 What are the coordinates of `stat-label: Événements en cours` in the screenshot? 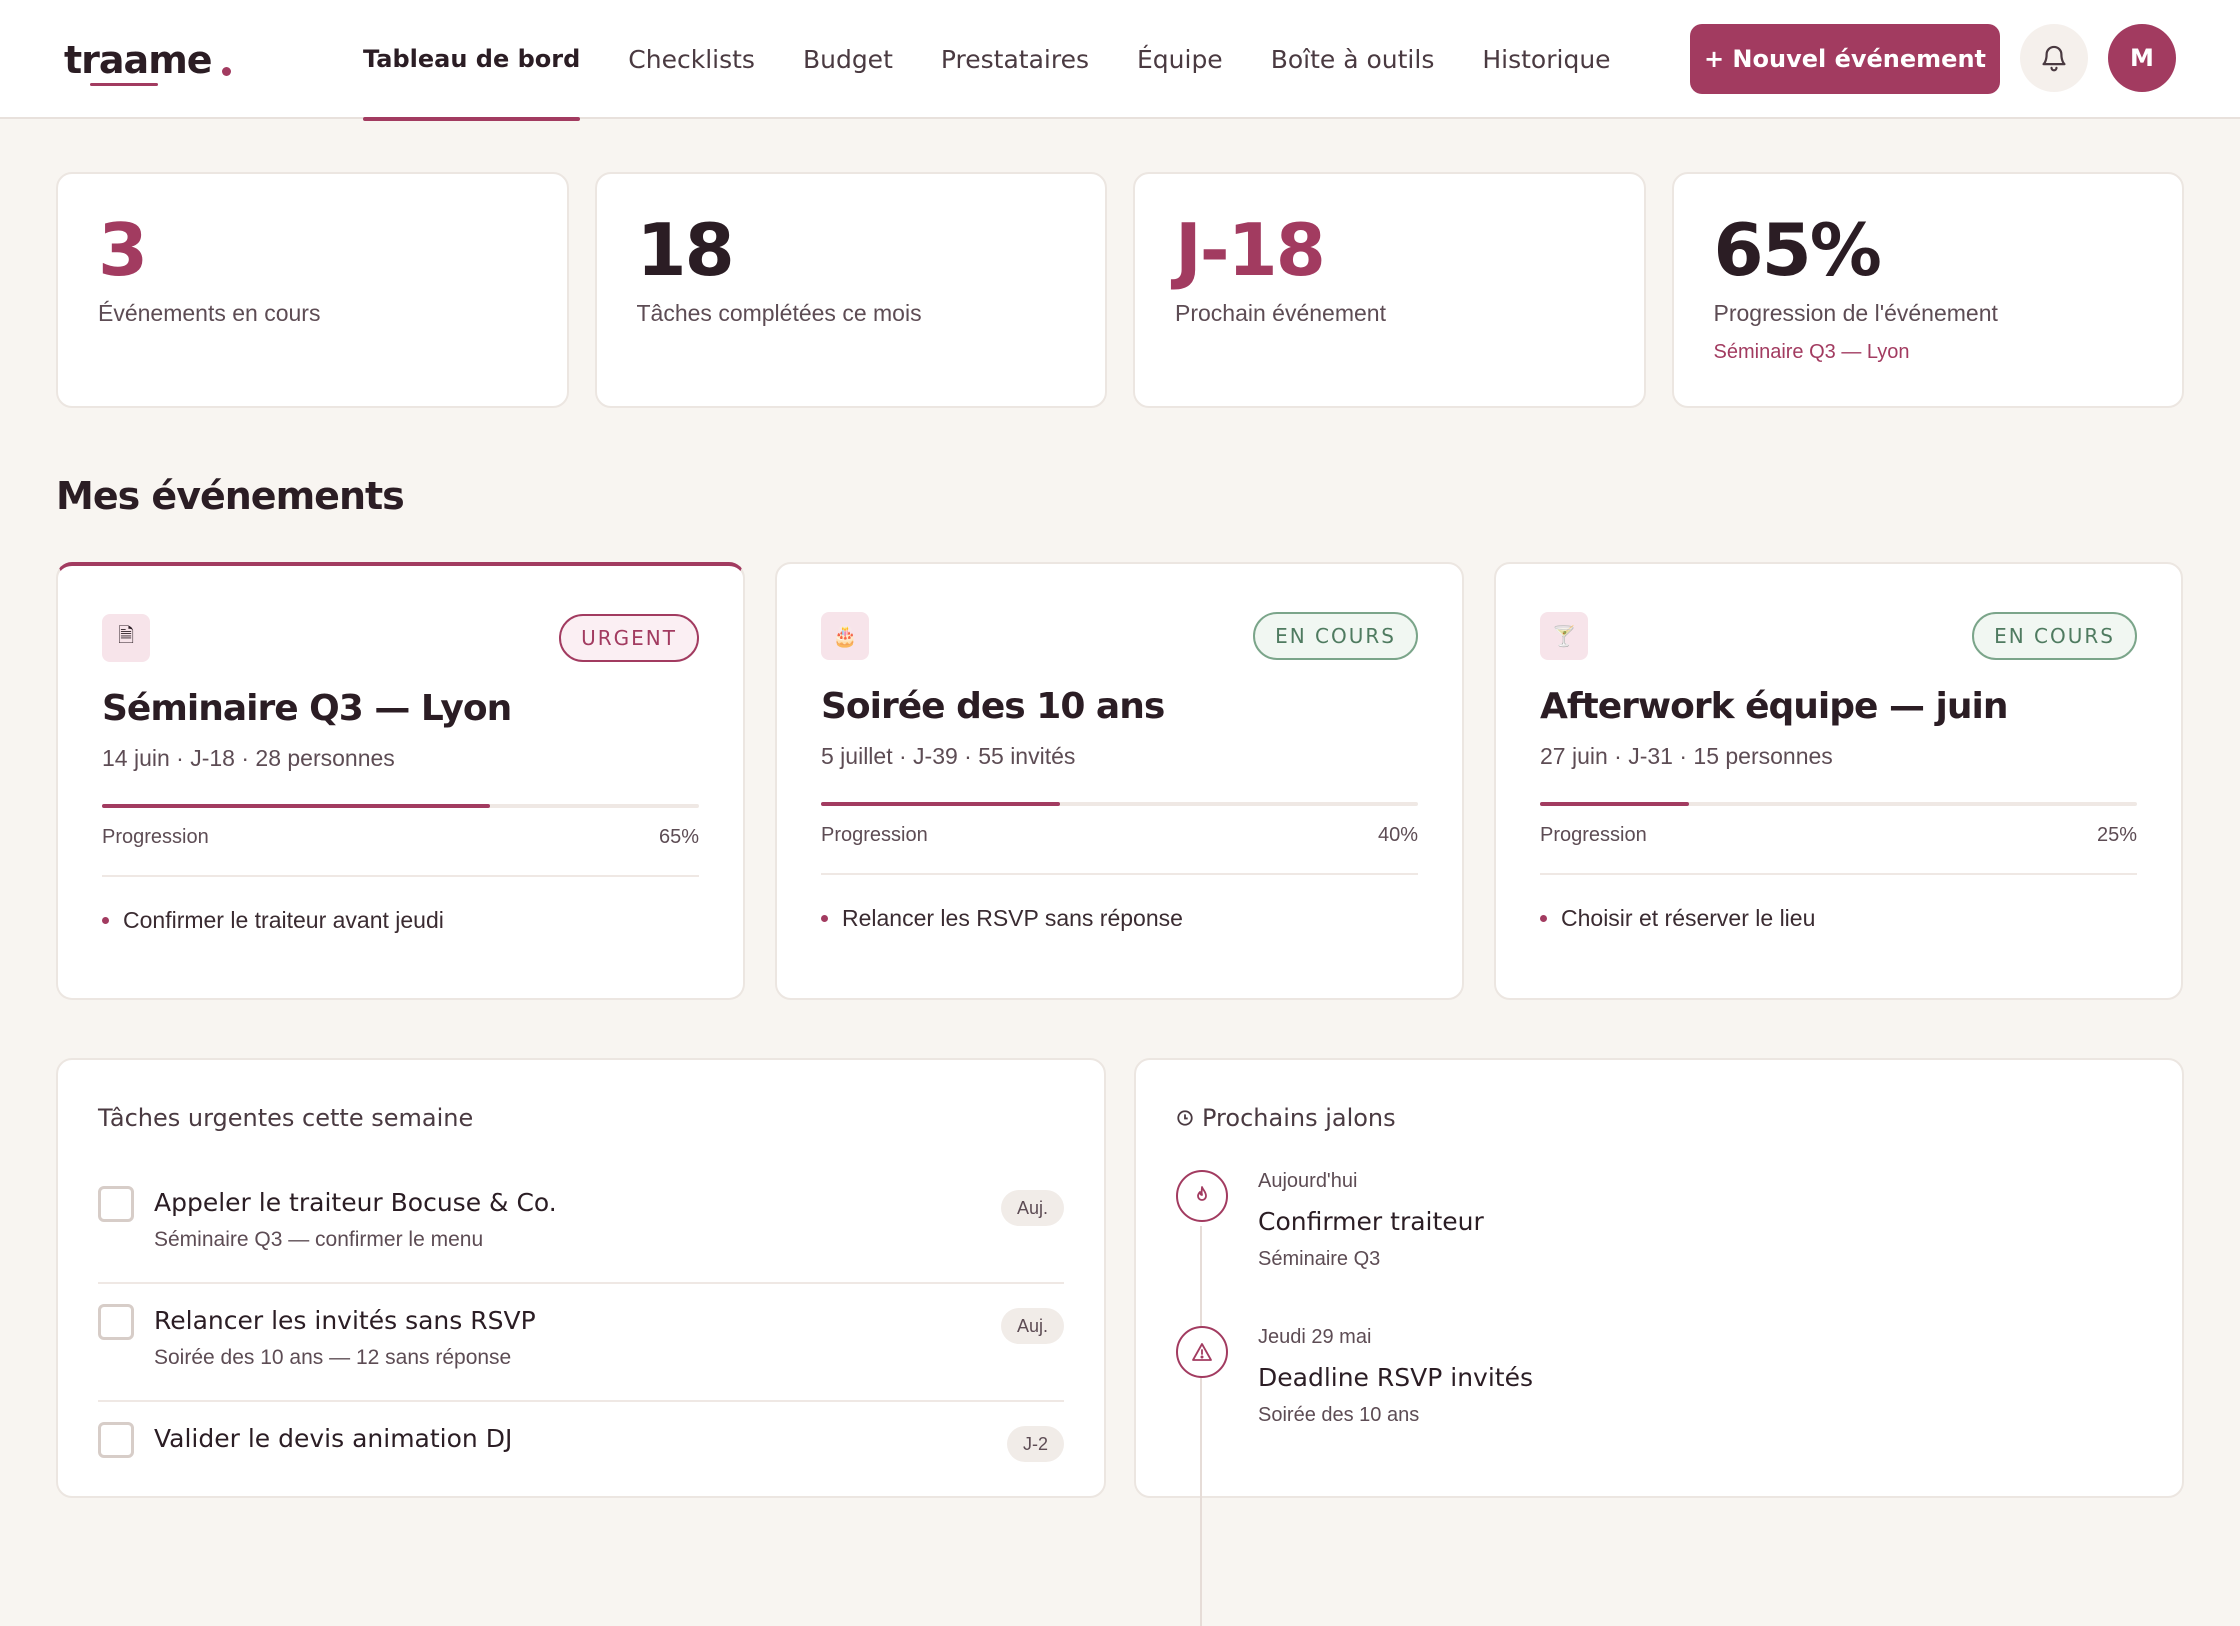 It's located at (209, 313).